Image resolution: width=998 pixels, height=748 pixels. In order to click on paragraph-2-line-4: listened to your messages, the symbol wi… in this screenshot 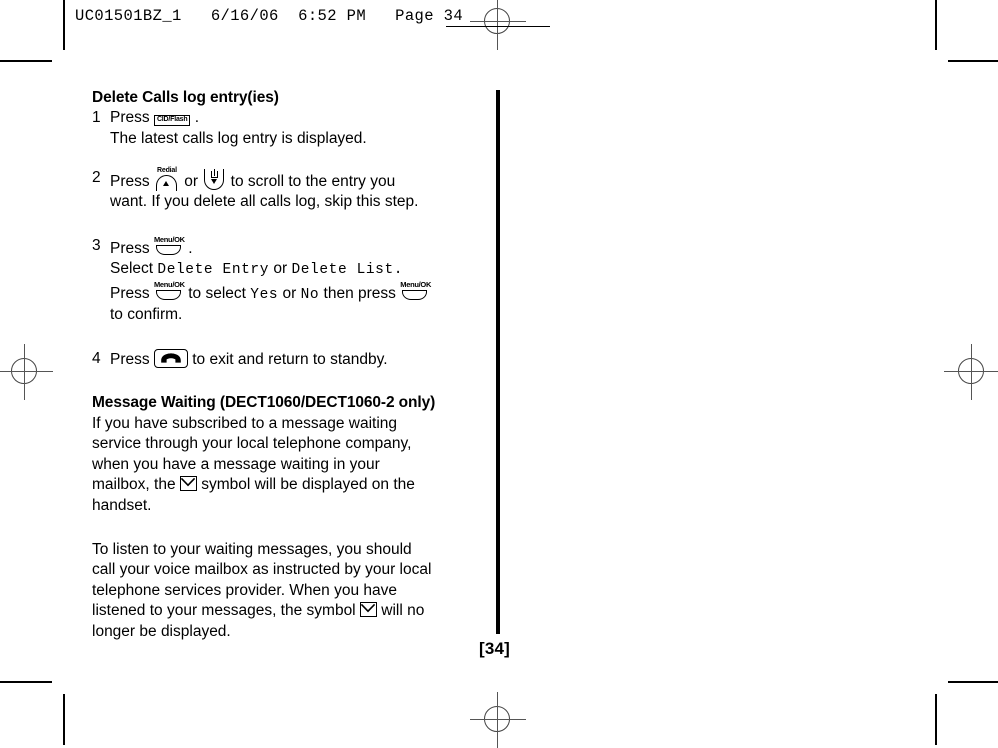, I will do `click(287, 611)`.